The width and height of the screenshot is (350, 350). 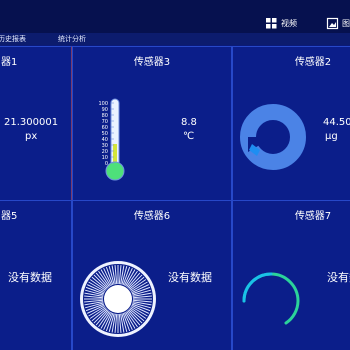 I want to click on nav-history-report: 历史报表, so click(x=13, y=39).